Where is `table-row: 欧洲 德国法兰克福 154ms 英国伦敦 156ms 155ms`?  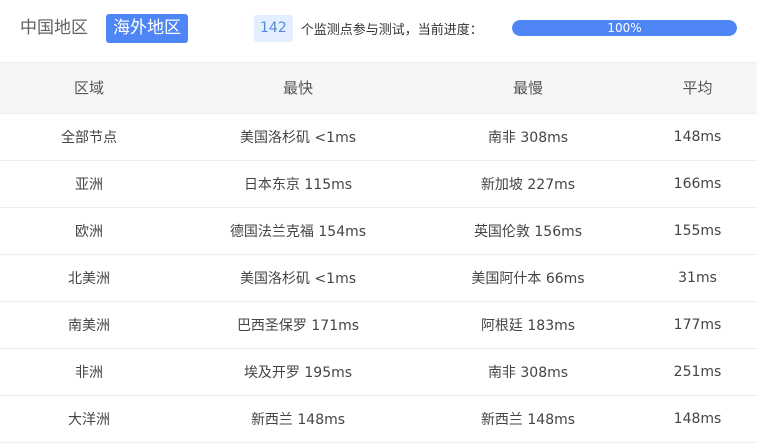 table-row: 欧洲 德国法兰克福 154ms 英国伦敦 156ms 155ms is located at coordinates (378, 231).